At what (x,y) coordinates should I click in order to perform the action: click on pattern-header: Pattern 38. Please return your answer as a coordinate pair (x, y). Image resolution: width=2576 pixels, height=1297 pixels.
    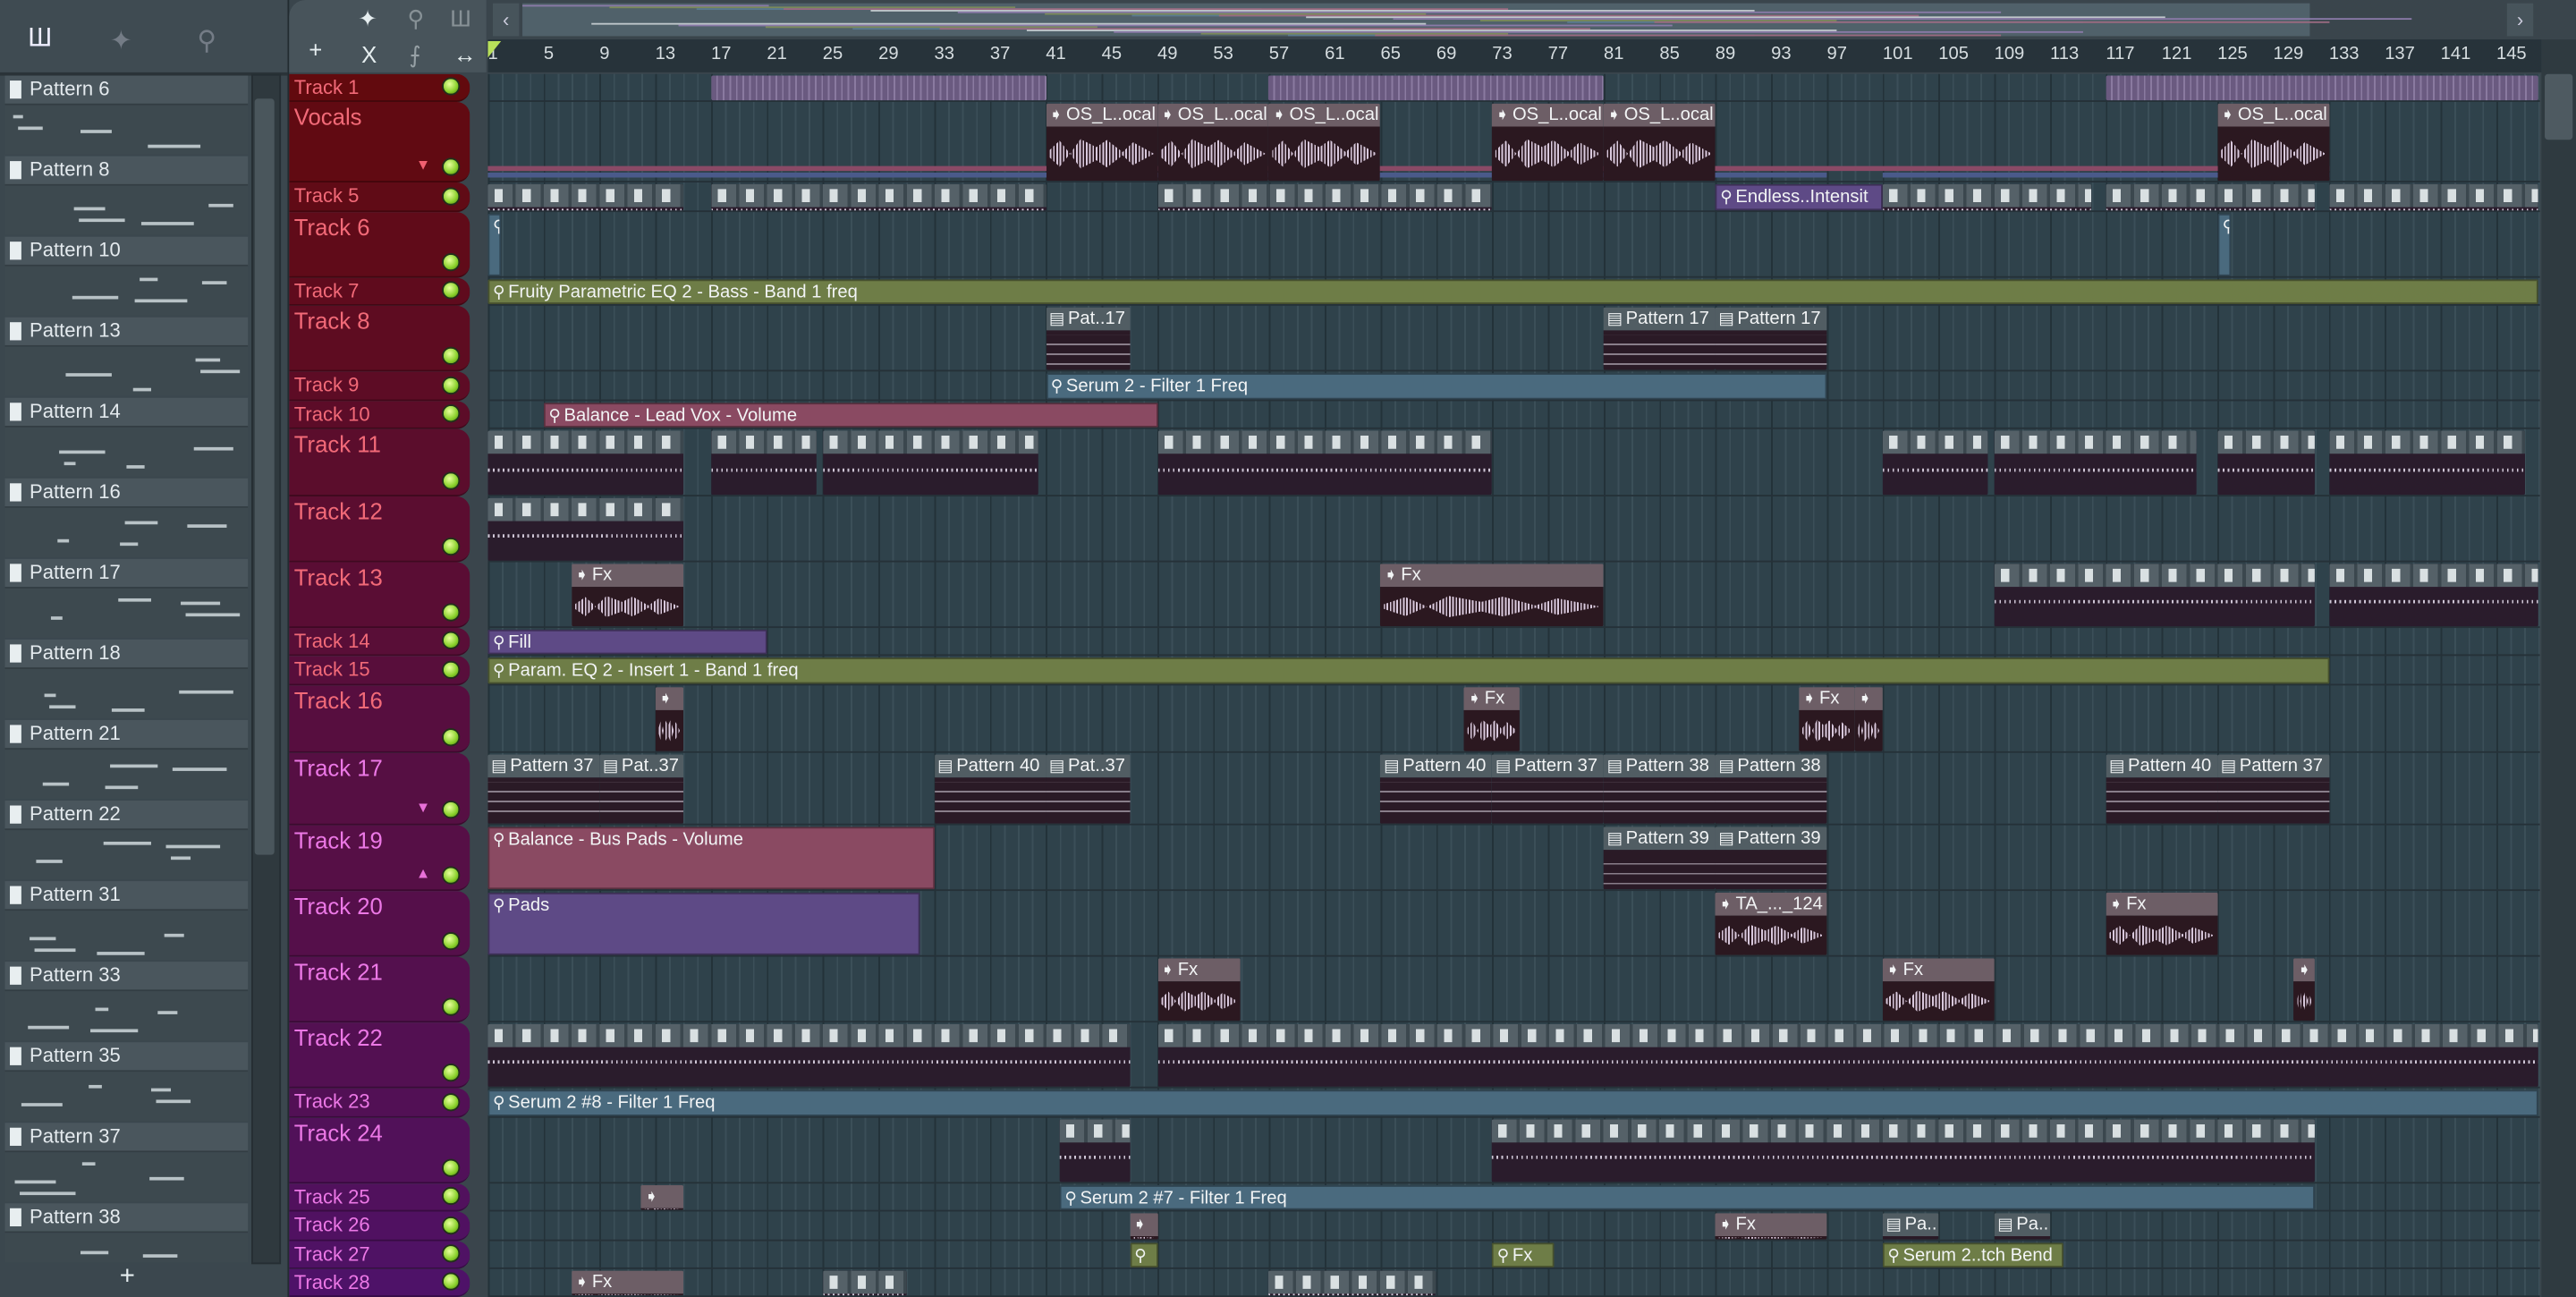
    Looking at the image, I should click on (126, 1218).